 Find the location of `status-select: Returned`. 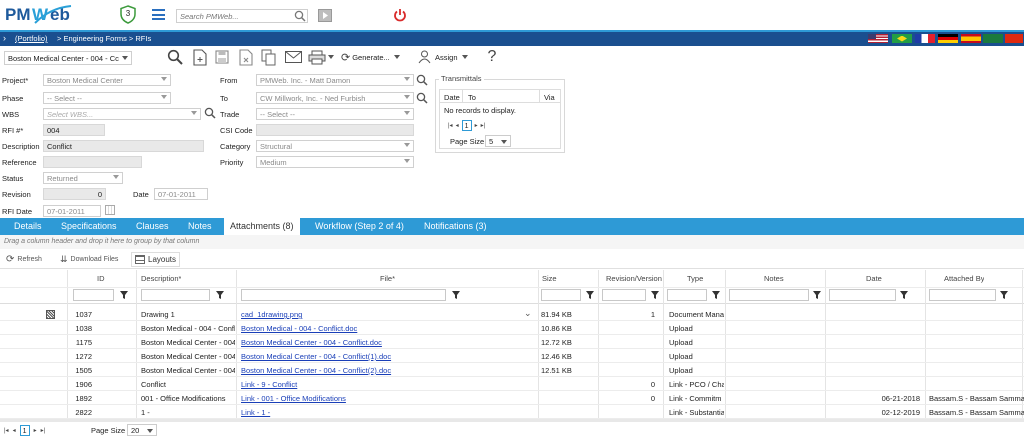

status-select: Returned is located at coordinates (83, 178).